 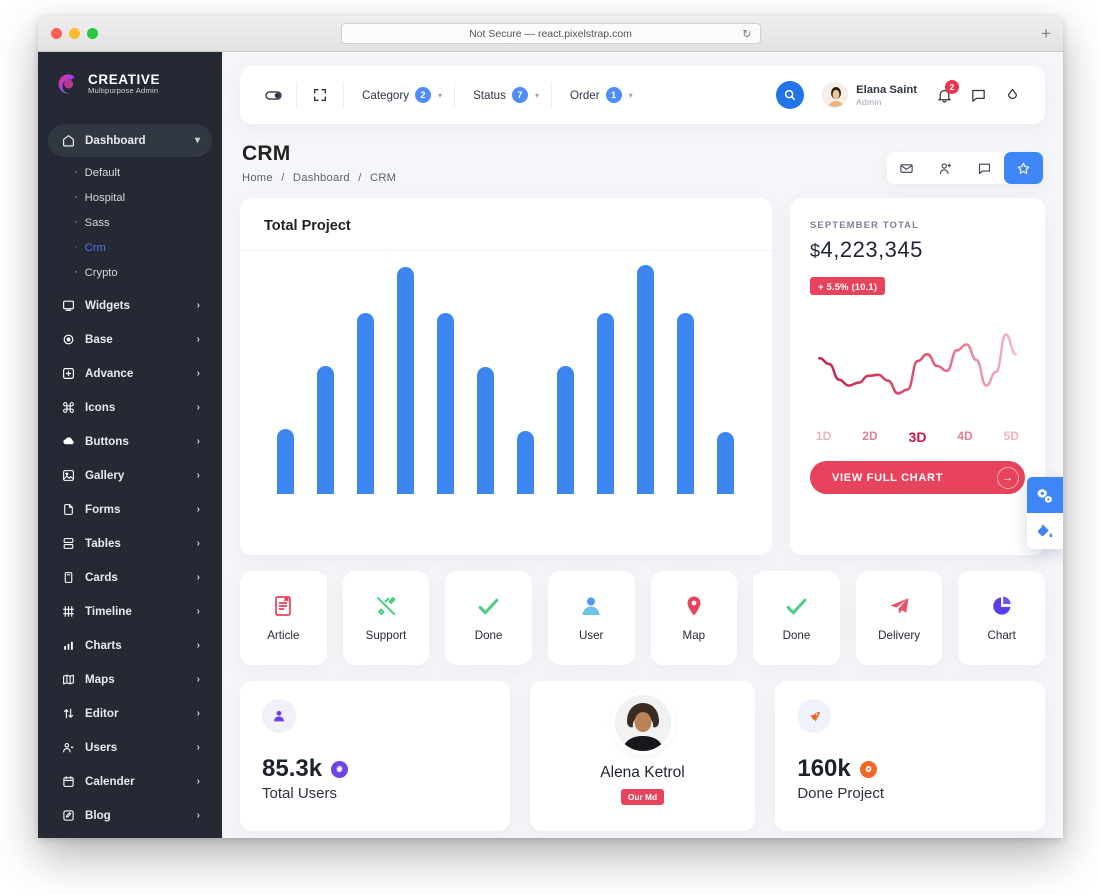 What do you see at coordinates (130, 197) in the screenshot?
I see `submenu-item-hospital: · Hospital` at bounding box center [130, 197].